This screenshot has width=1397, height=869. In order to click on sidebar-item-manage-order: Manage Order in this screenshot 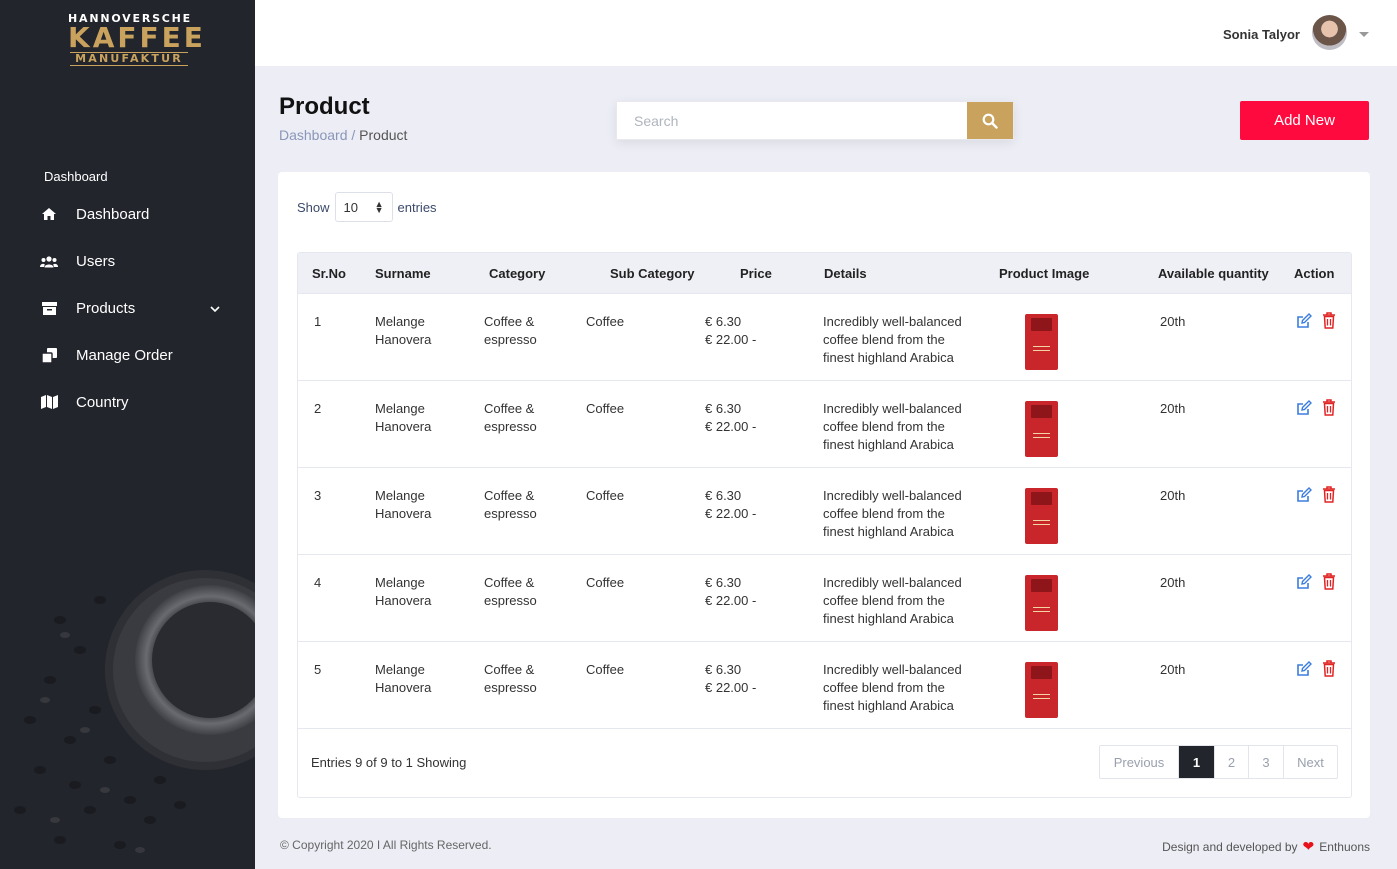, I will do `click(135, 355)`.